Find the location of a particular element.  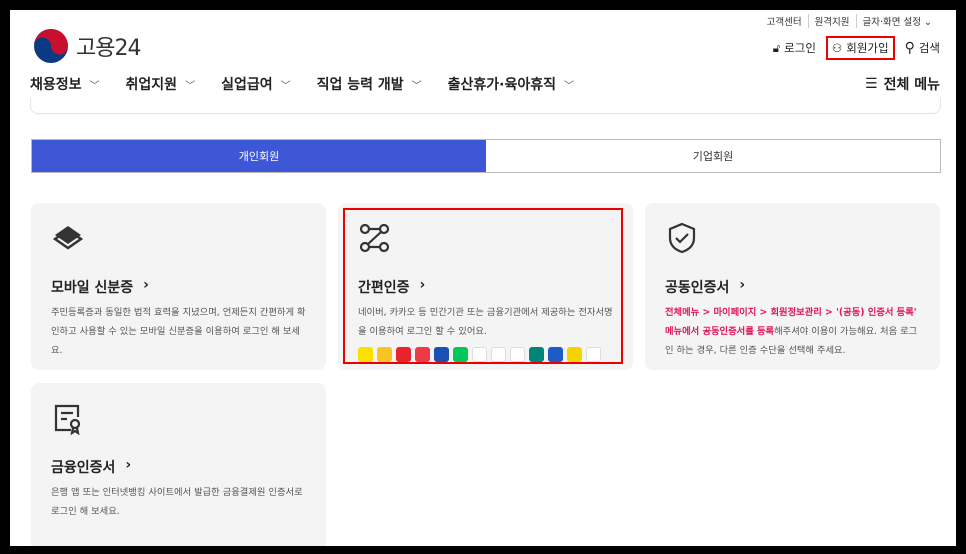

tab-personal: 개인회원 is located at coordinates (259, 156).